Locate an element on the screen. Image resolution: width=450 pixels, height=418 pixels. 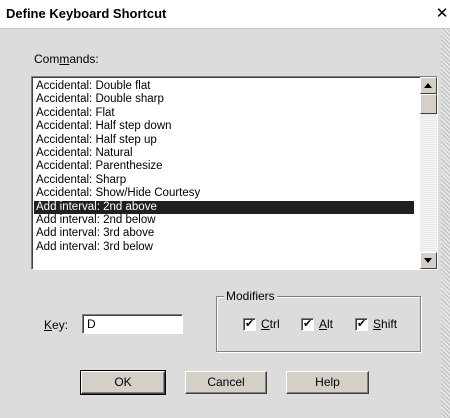
list-scrollbar is located at coordinates (428, 173).